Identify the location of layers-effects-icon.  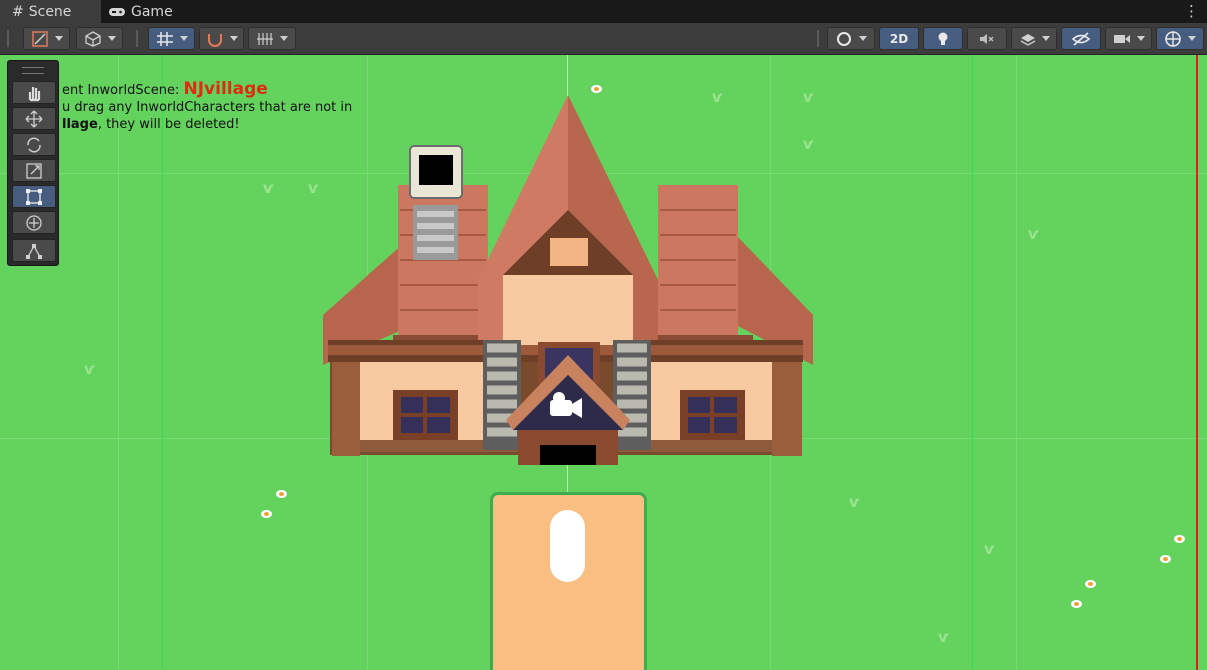
(1027, 39).